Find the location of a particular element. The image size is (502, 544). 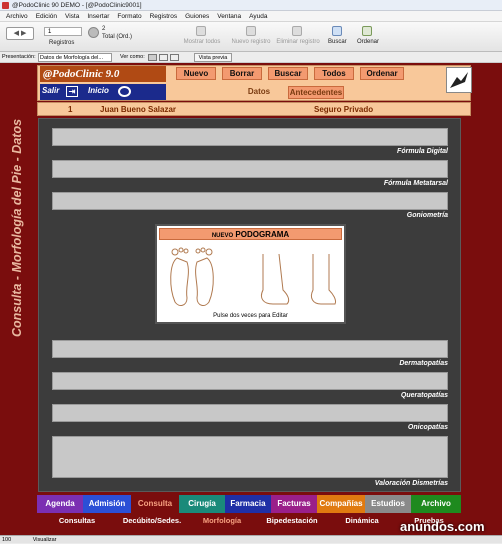

menu-edicion: Edición is located at coordinates (46, 16).